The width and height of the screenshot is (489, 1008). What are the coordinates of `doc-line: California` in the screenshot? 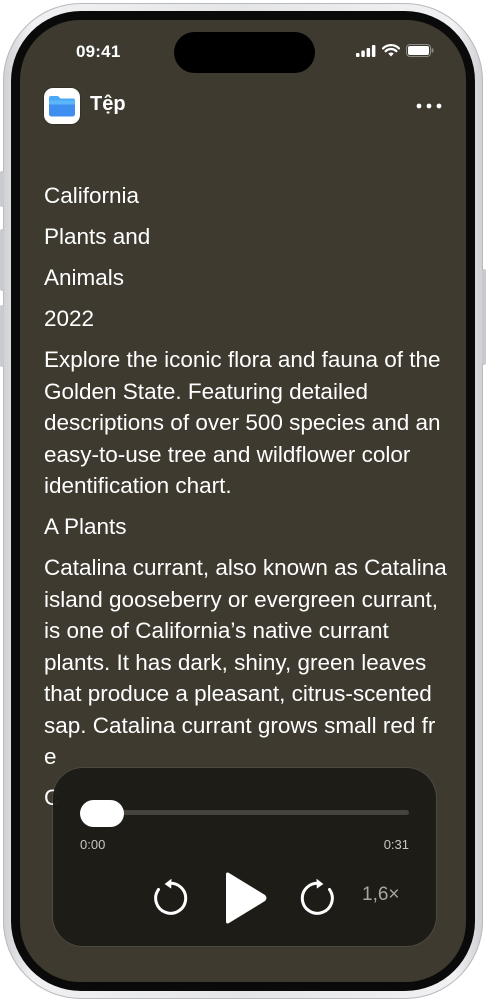 It's located at (92, 195).